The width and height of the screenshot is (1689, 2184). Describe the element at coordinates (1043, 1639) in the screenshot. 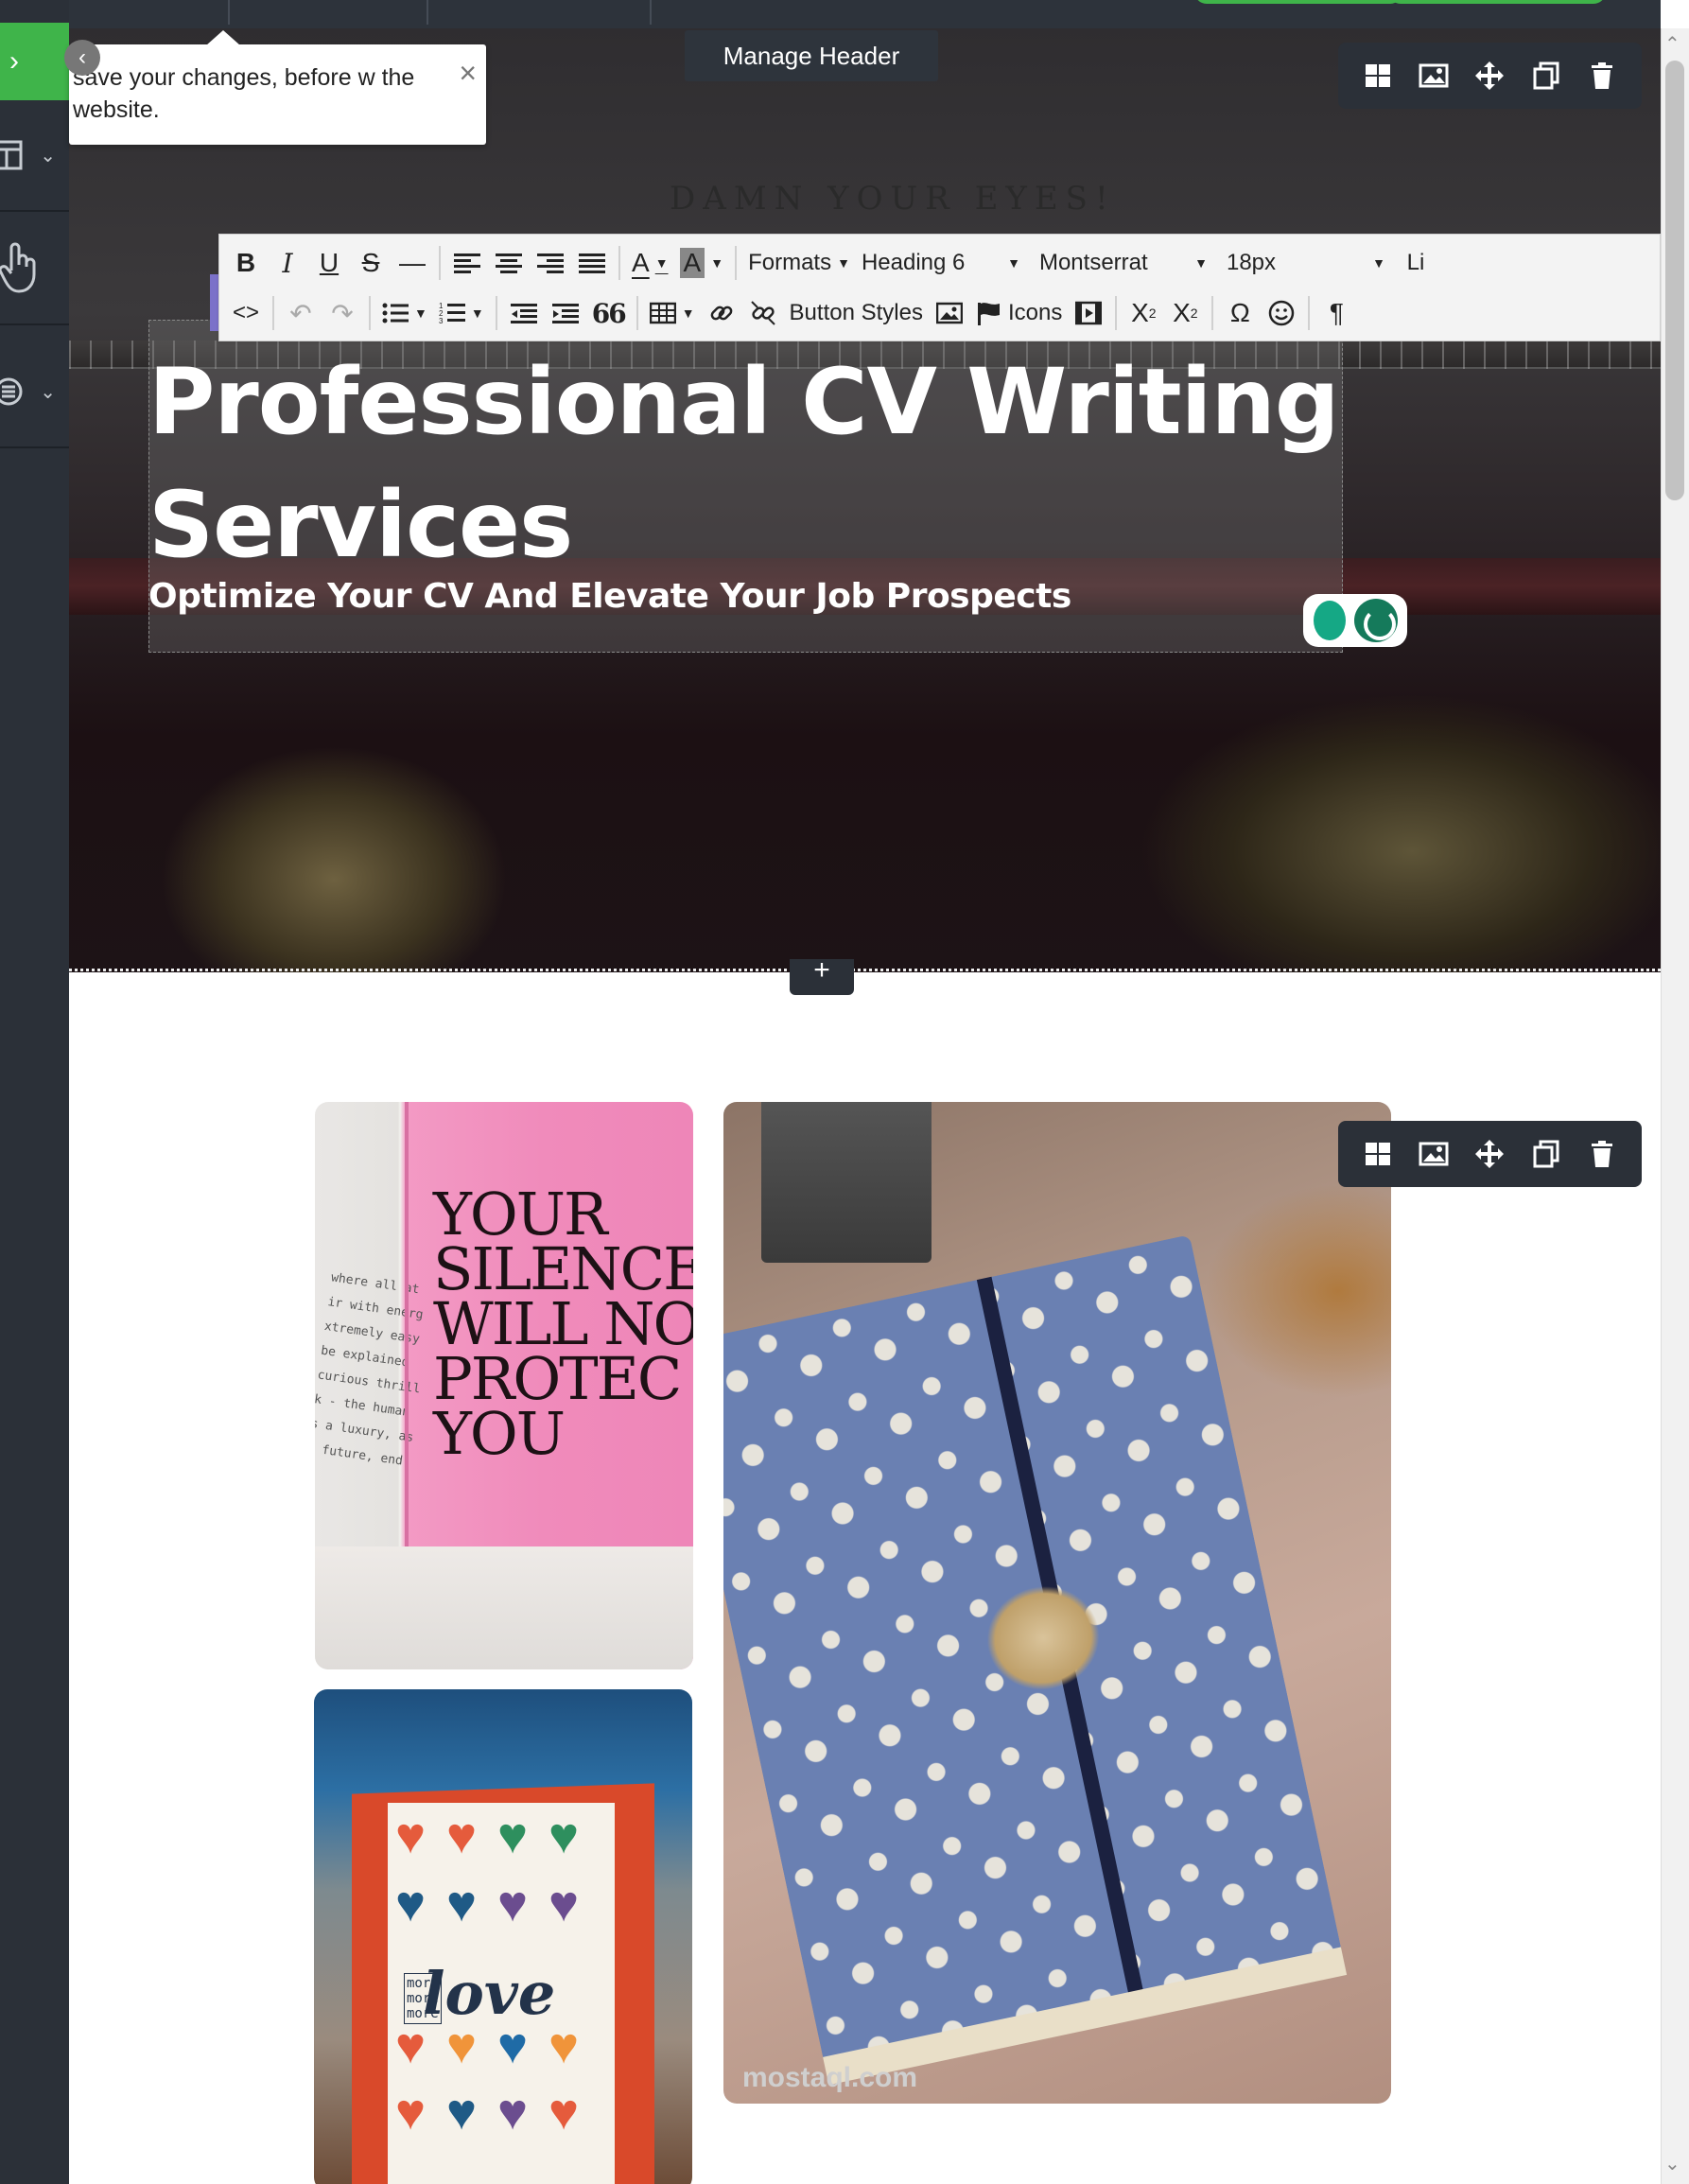

I see `pressed-flower` at that location.